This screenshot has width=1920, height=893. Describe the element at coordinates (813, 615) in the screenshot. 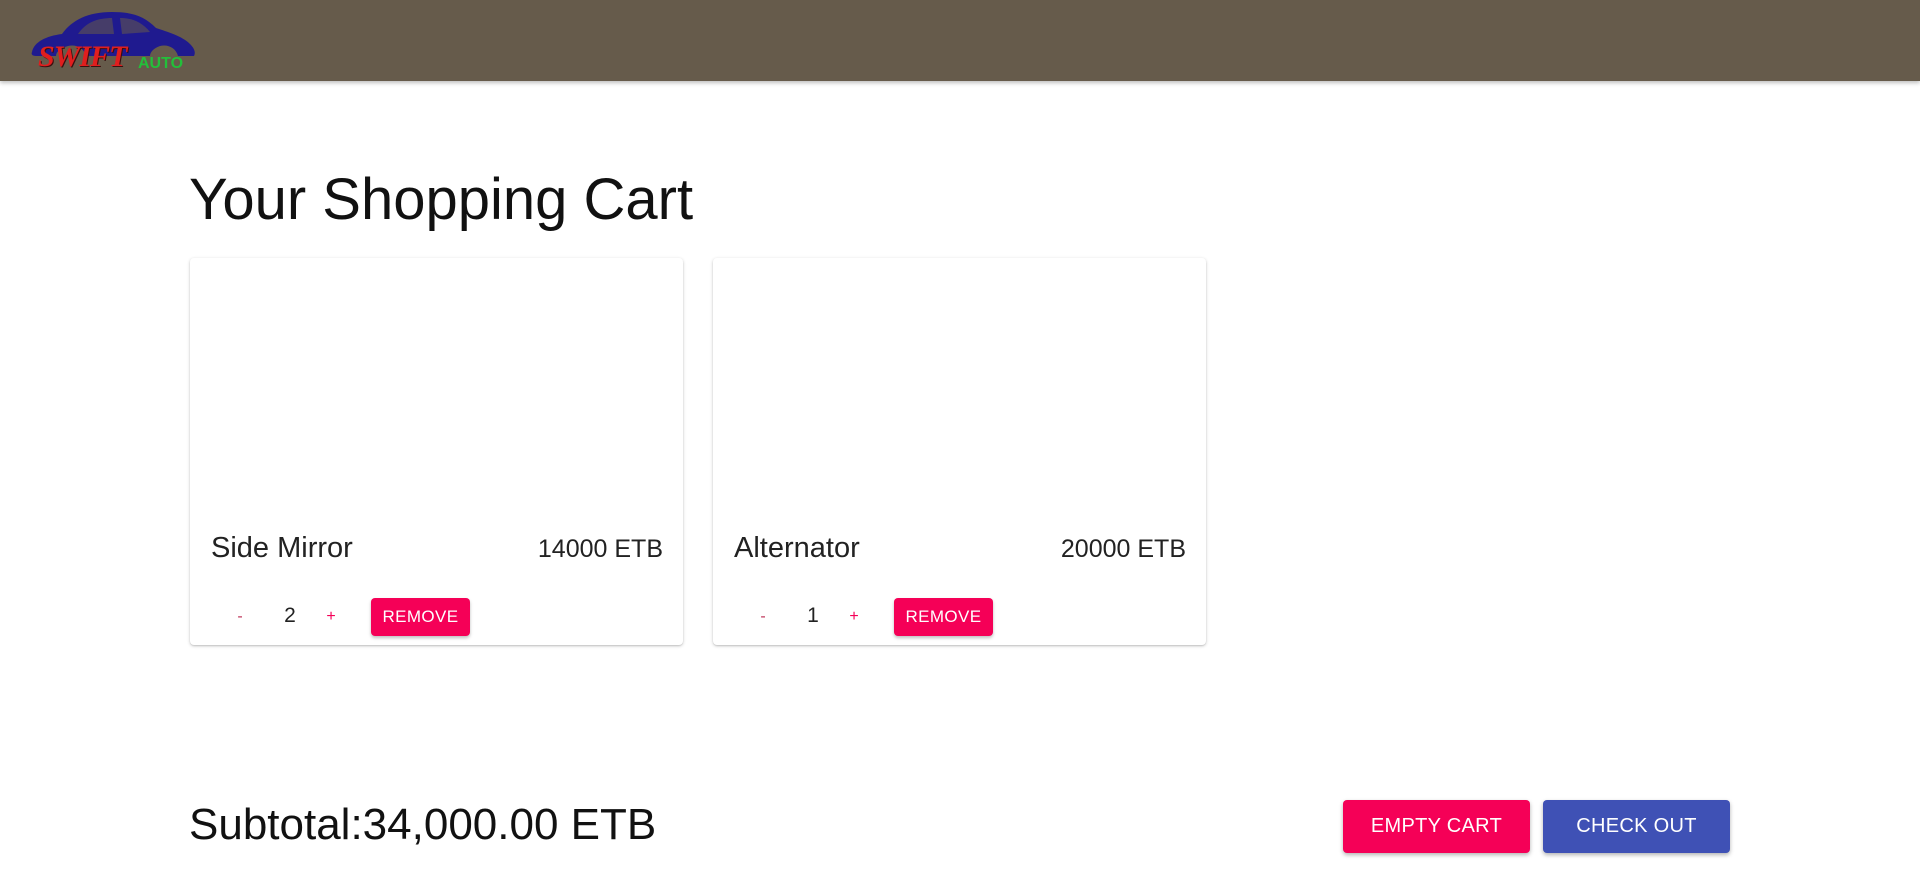

I see `quantity-value: 1` at that location.